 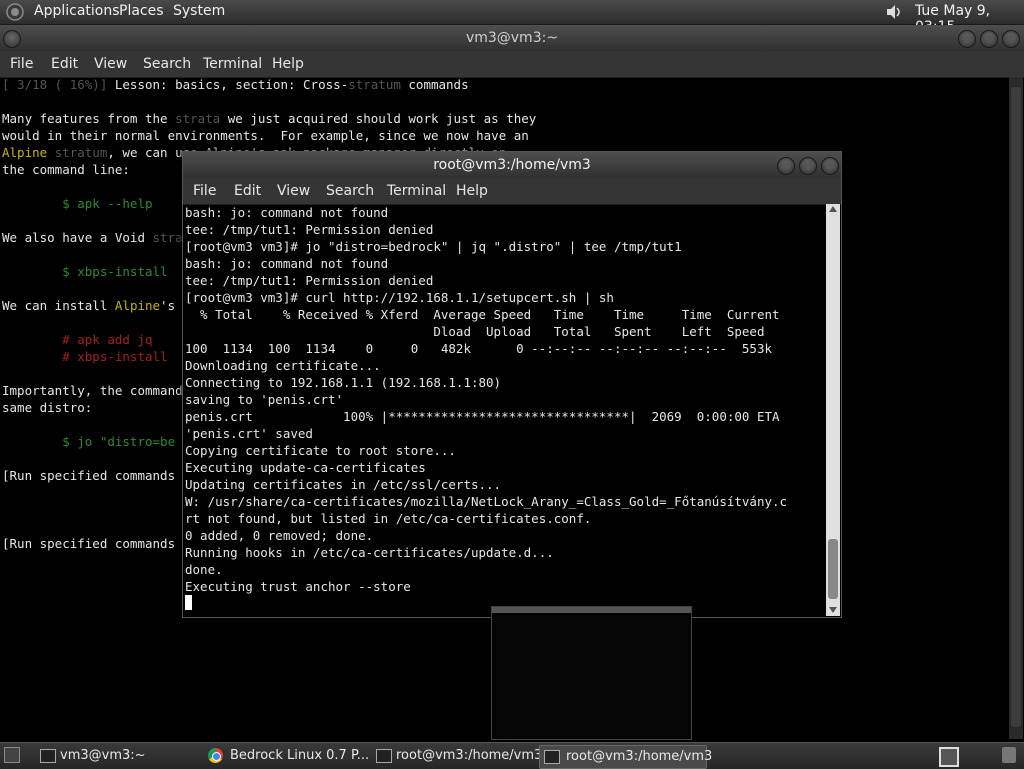 What do you see at coordinates (591, 610) in the screenshot?
I see `preview-menubar` at bounding box center [591, 610].